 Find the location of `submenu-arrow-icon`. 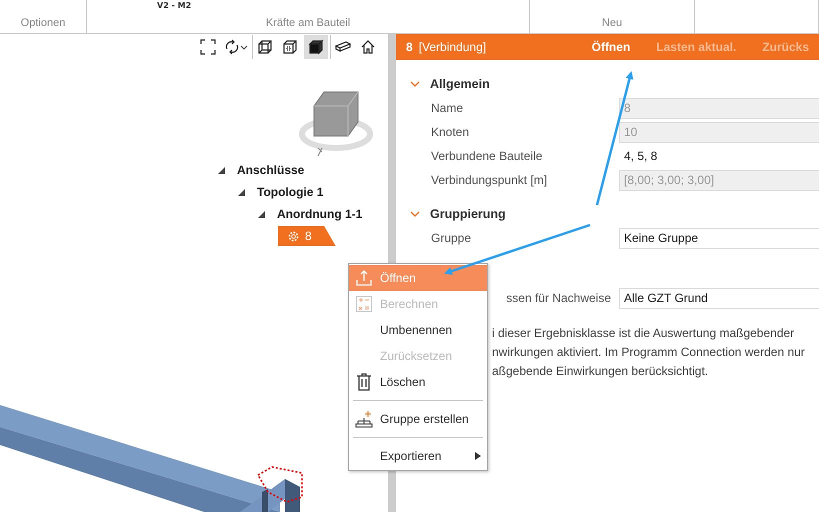

submenu-arrow-icon is located at coordinates (478, 456).